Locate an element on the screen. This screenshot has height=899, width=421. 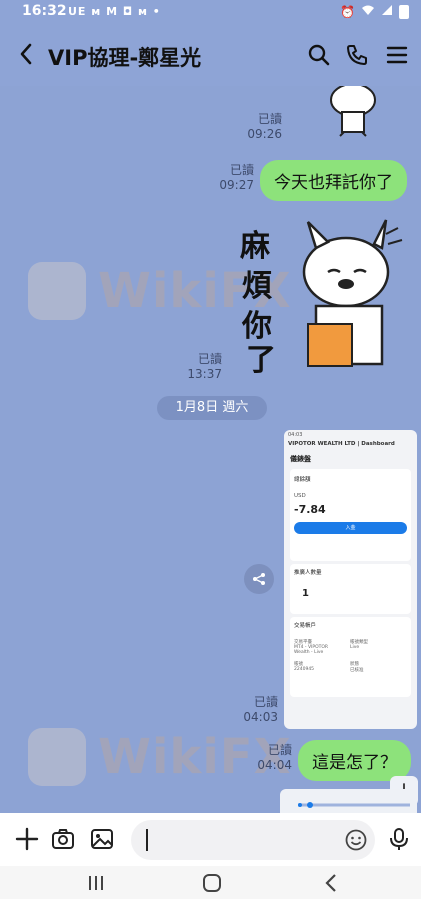
input-bar is located at coordinates (210, 839).